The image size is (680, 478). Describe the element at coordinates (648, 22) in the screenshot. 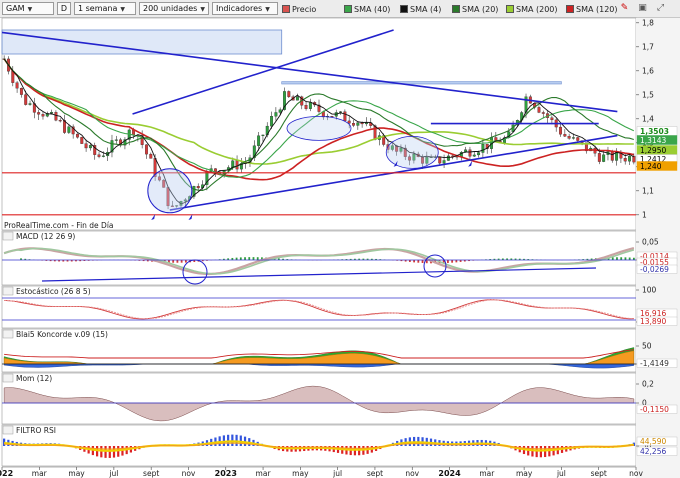

I see `y-tick-label: 1,8` at that location.